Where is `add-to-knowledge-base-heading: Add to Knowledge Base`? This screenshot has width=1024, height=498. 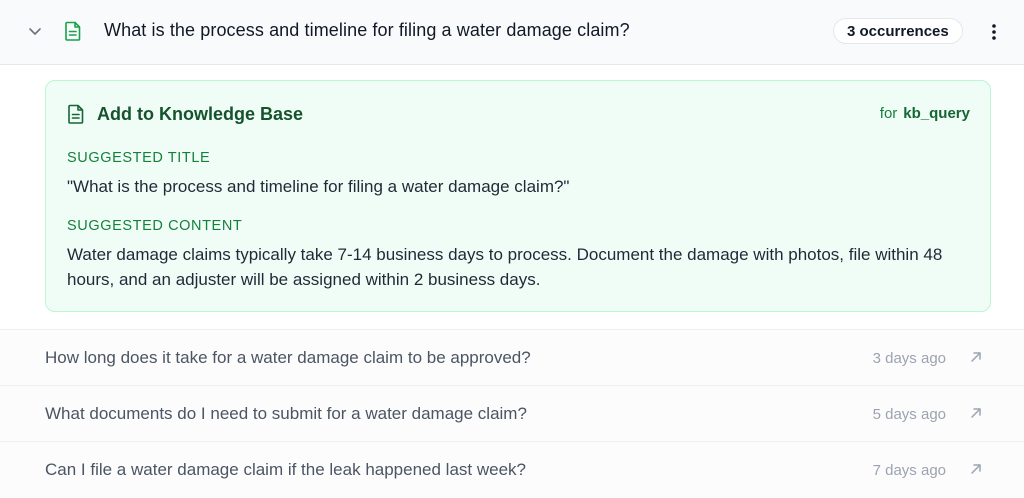
add-to-knowledge-base-heading: Add to Knowledge Base is located at coordinates (200, 114).